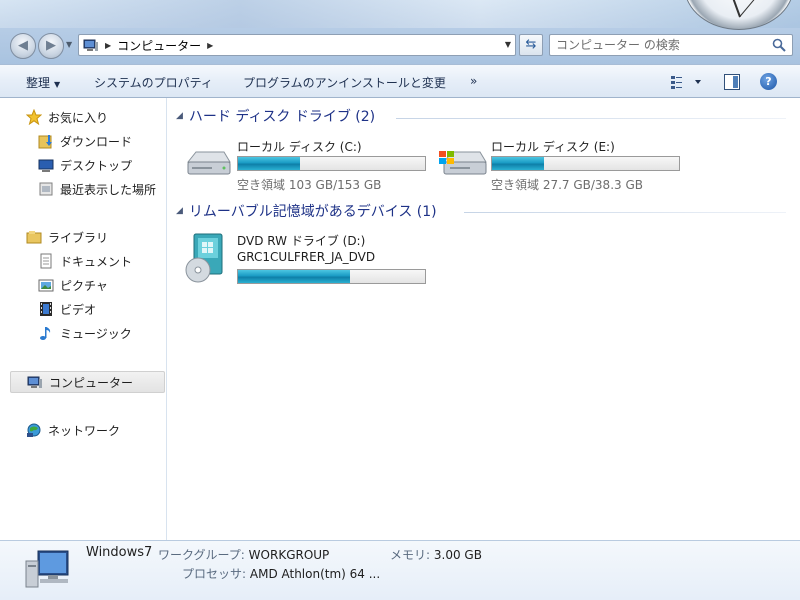  I want to click on nav-computer: コンピューター, so click(87, 382).